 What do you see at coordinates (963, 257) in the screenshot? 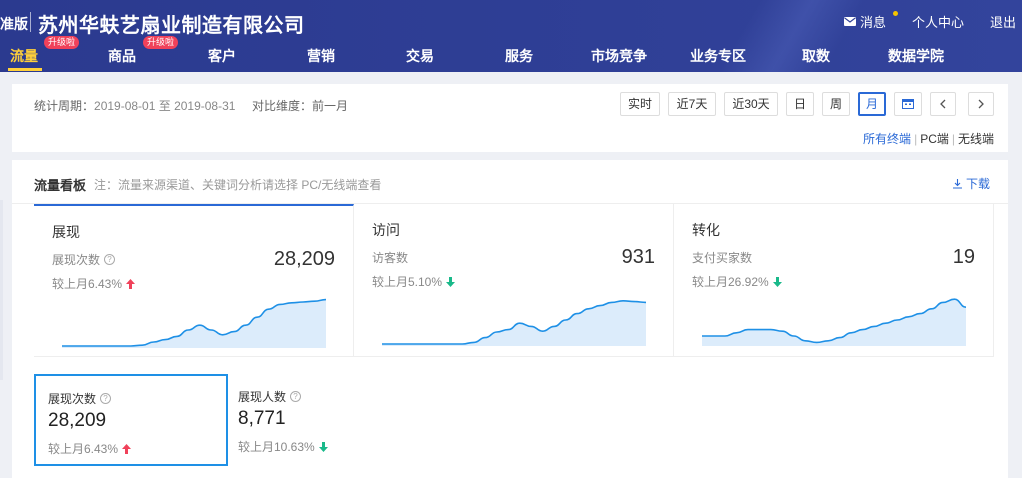
I see `card-value: 19` at bounding box center [963, 257].